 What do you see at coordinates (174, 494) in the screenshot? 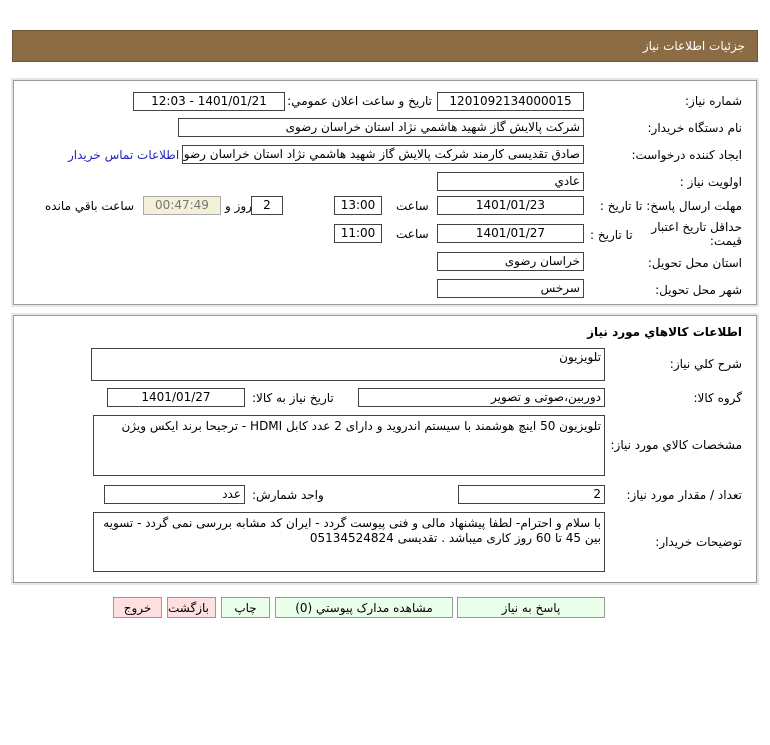
I see `unit-field: عدد` at bounding box center [174, 494].